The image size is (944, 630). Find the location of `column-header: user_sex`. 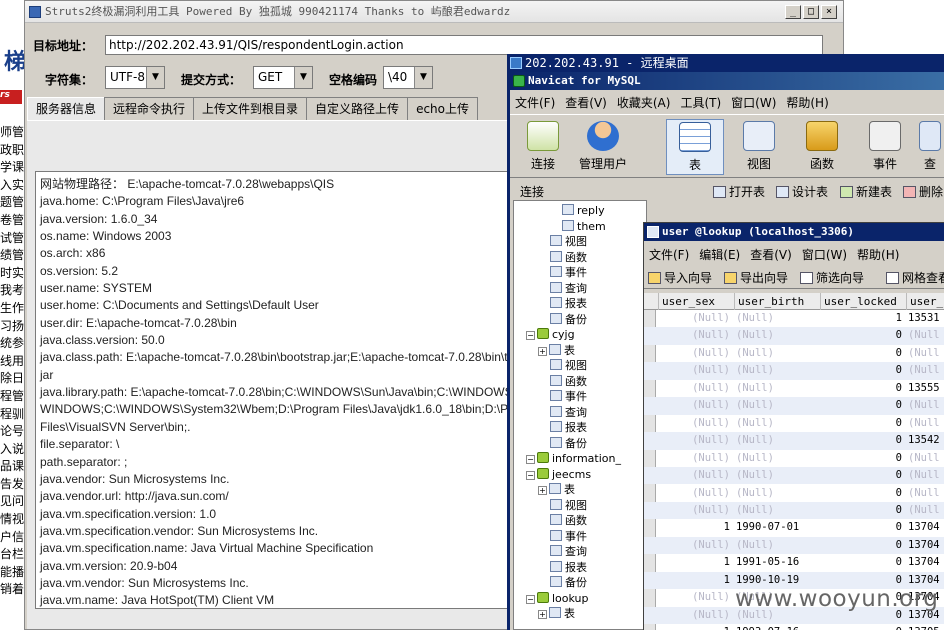

column-header: user_sex is located at coordinates (696, 301).